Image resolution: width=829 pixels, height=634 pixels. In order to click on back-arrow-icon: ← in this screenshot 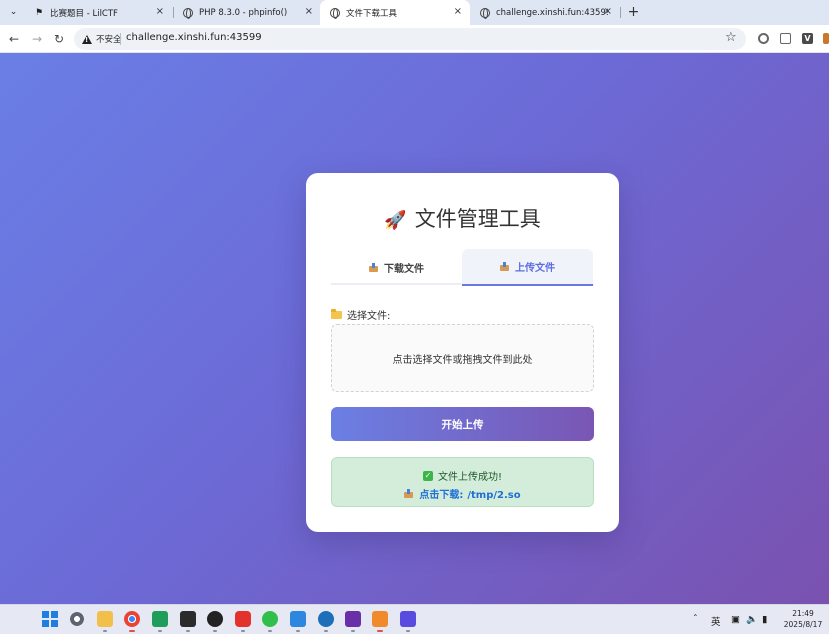, I will do `click(14, 39)`.